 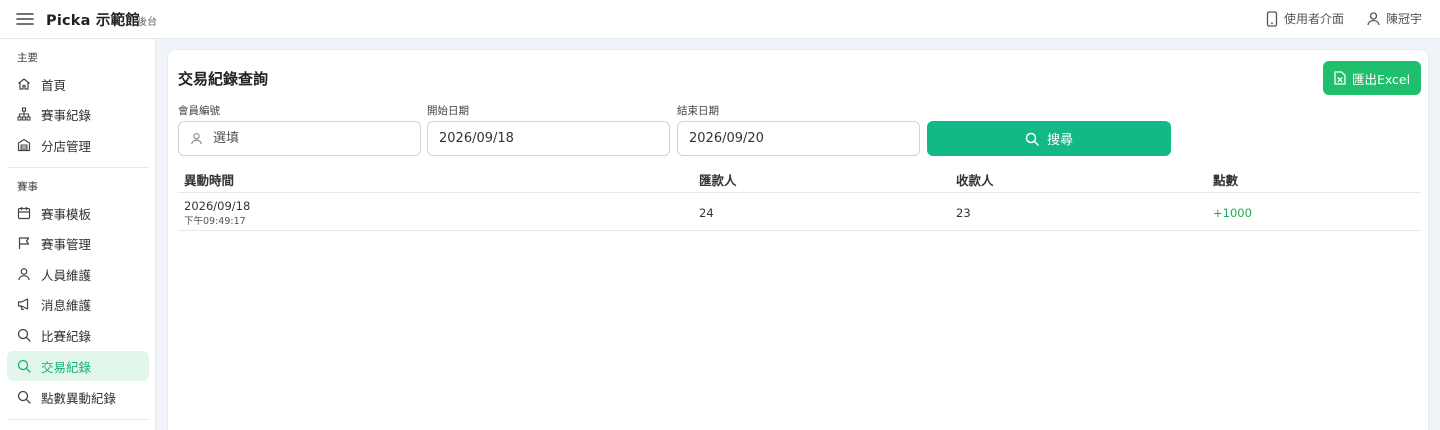 I want to click on cell-sender: 24, so click(x=706, y=213).